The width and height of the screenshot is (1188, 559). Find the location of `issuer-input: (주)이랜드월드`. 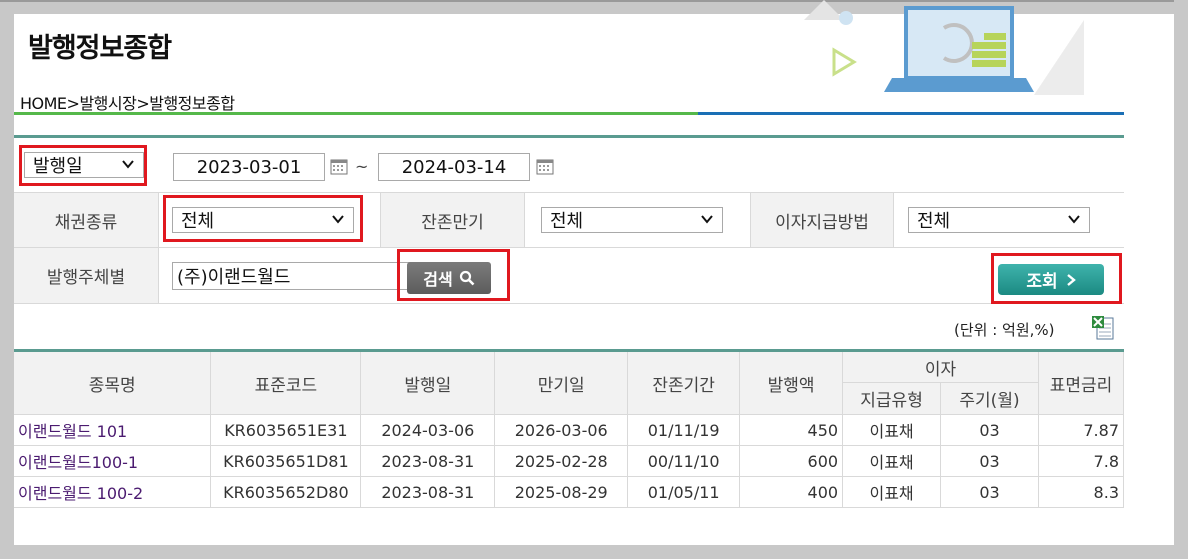

issuer-input: (주)이랜드월드 is located at coordinates (291, 276).